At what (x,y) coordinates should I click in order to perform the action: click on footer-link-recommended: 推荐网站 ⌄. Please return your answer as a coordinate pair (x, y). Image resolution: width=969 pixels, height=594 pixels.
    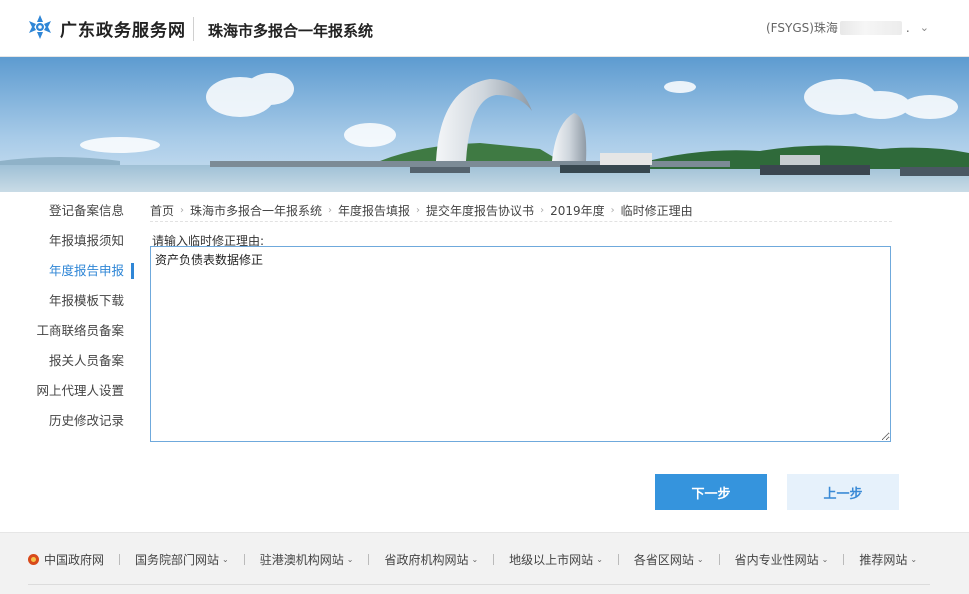
    Looking at the image, I should click on (888, 559).